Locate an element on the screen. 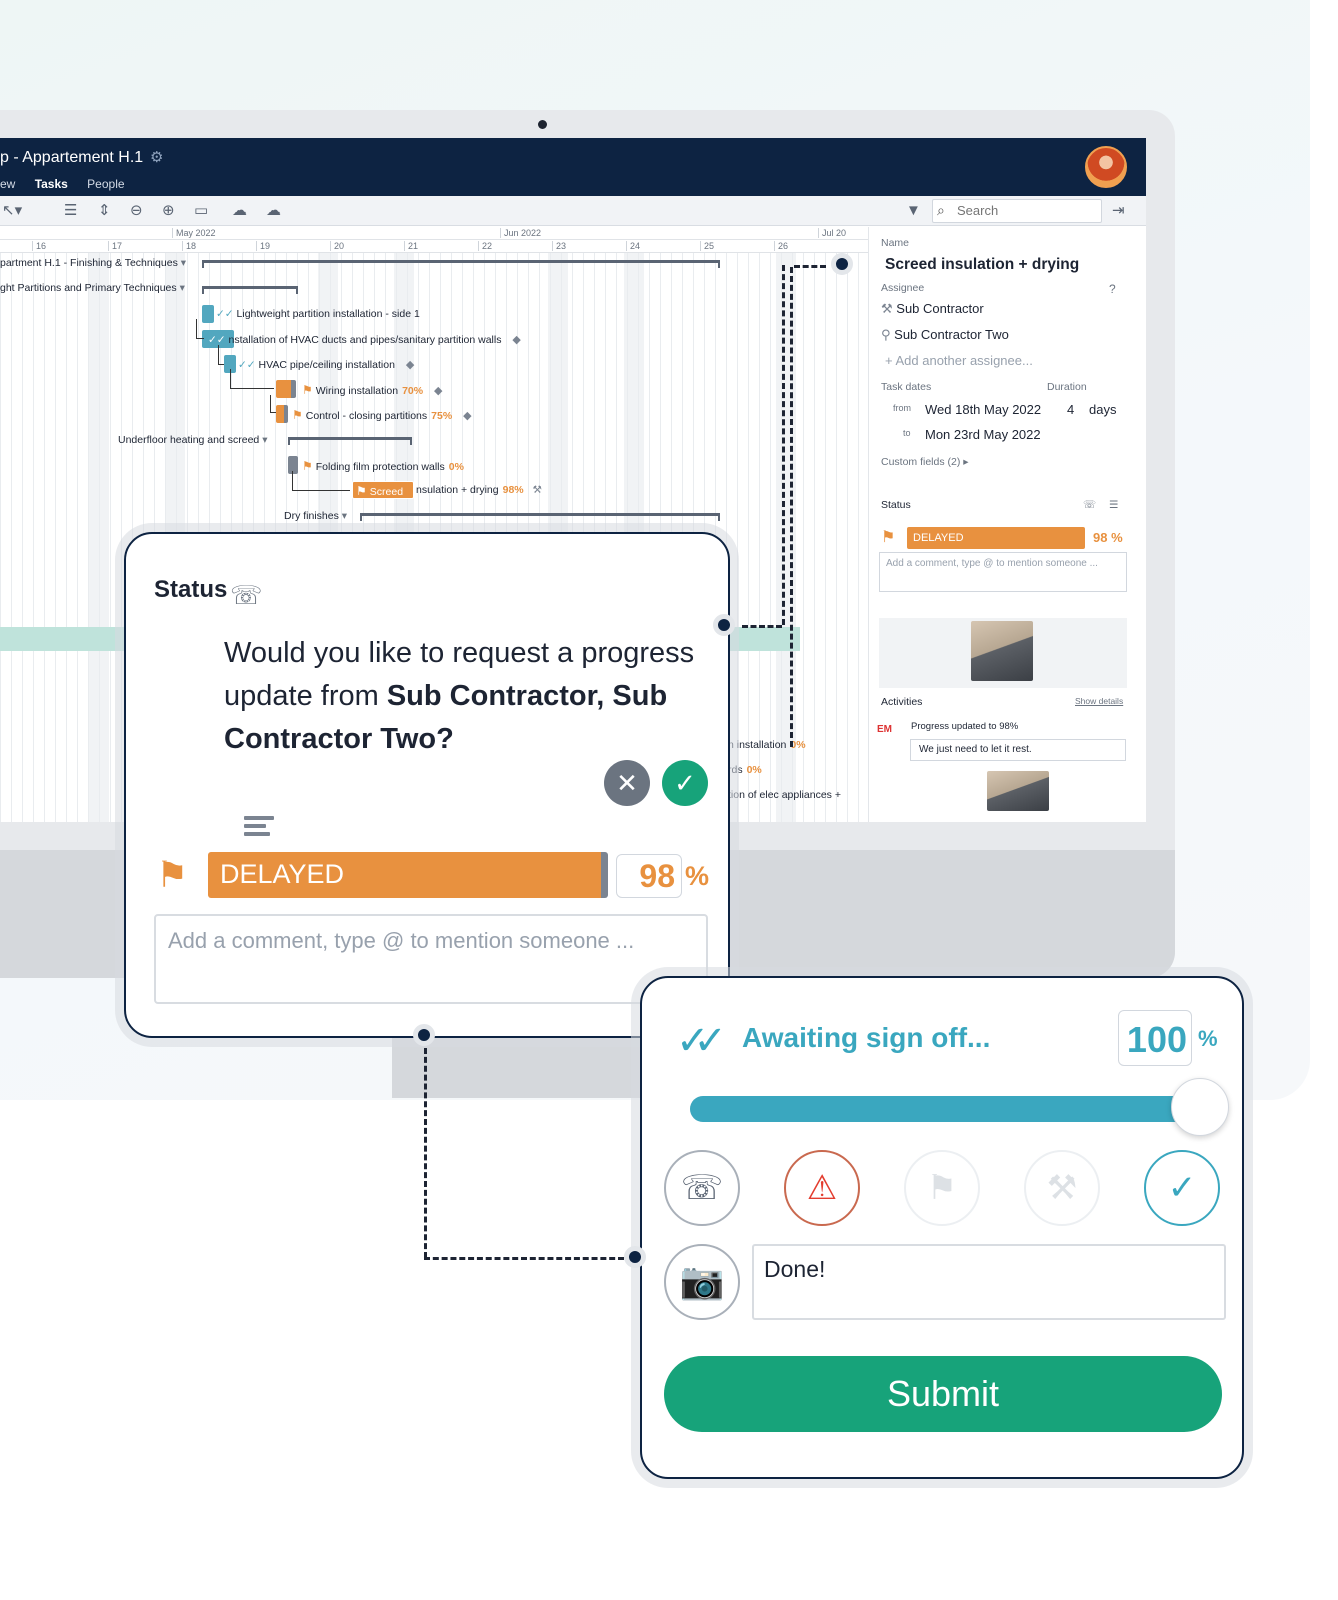 This screenshot has width=1338, height=1600. avatar is located at coordinates (1106, 167).